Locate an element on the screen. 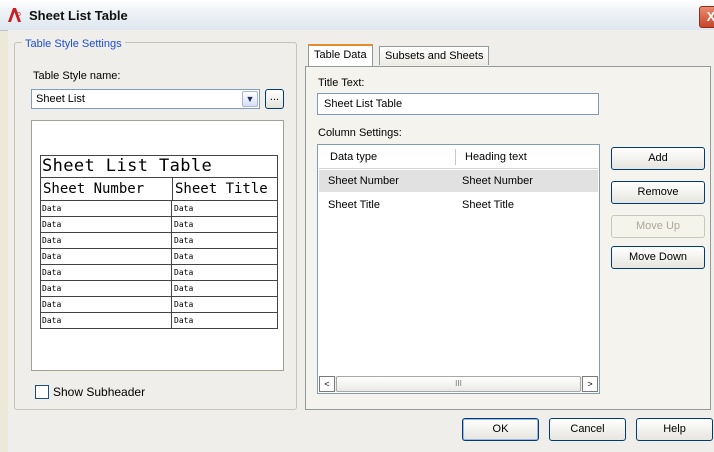 This screenshot has width=714, height=452. row-heading: Sheet Number is located at coordinates (497, 181).